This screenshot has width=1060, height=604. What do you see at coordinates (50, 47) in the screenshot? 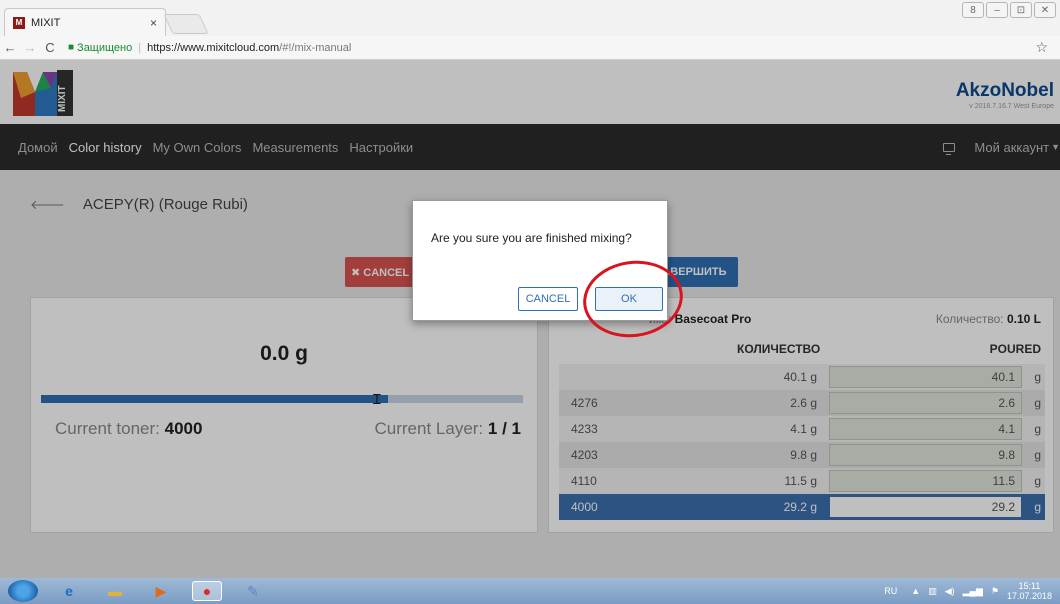
I see `reload-icon: C` at bounding box center [50, 47].